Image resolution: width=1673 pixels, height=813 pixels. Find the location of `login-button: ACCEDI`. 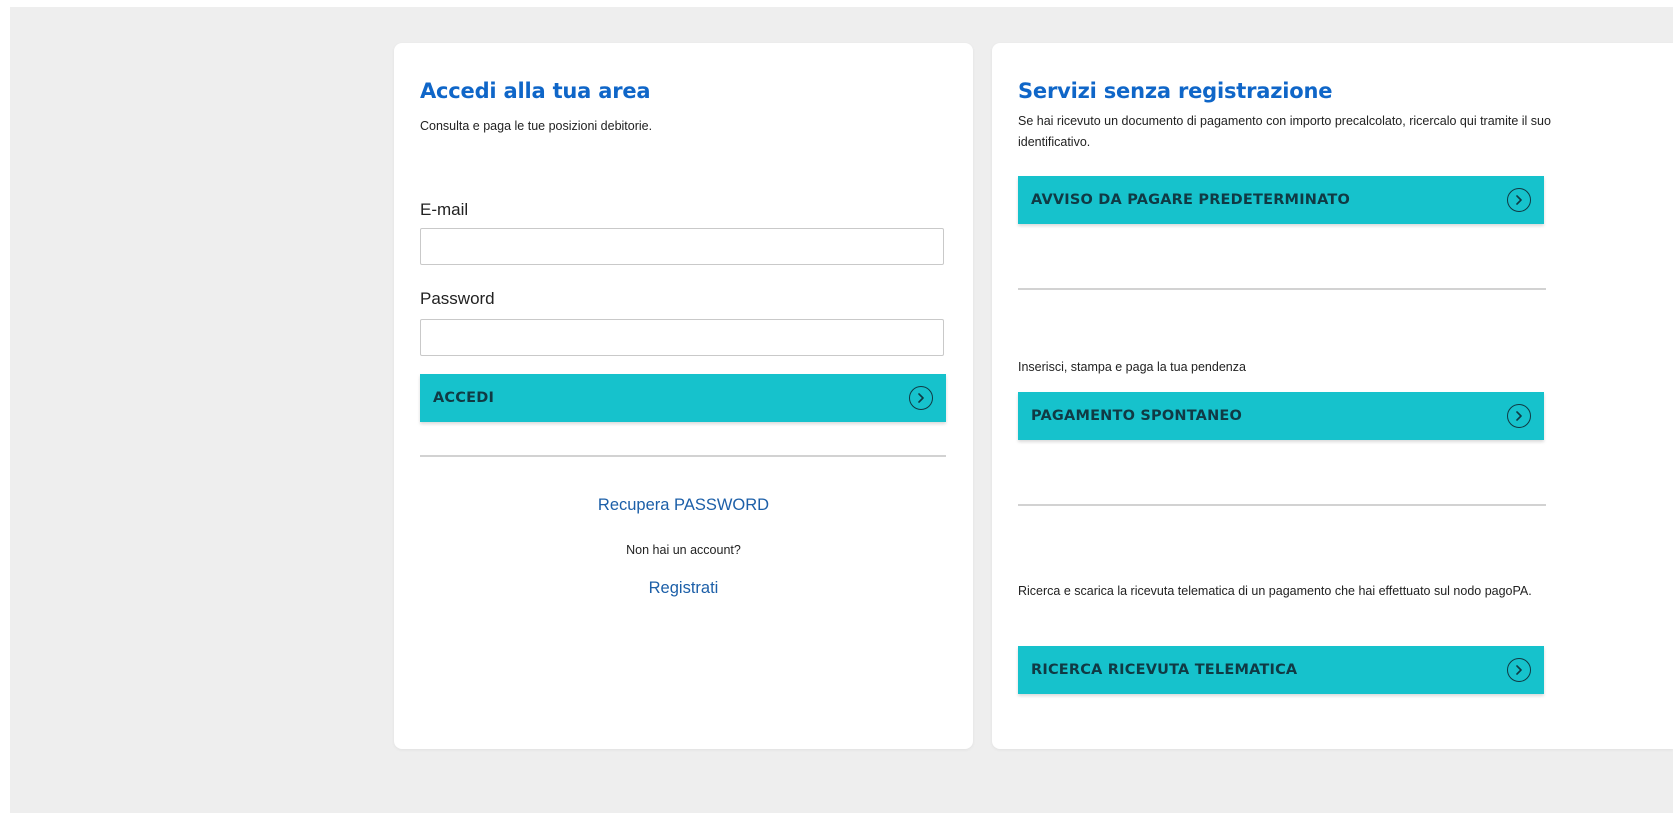

login-button: ACCEDI is located at coordinates (683, 398).